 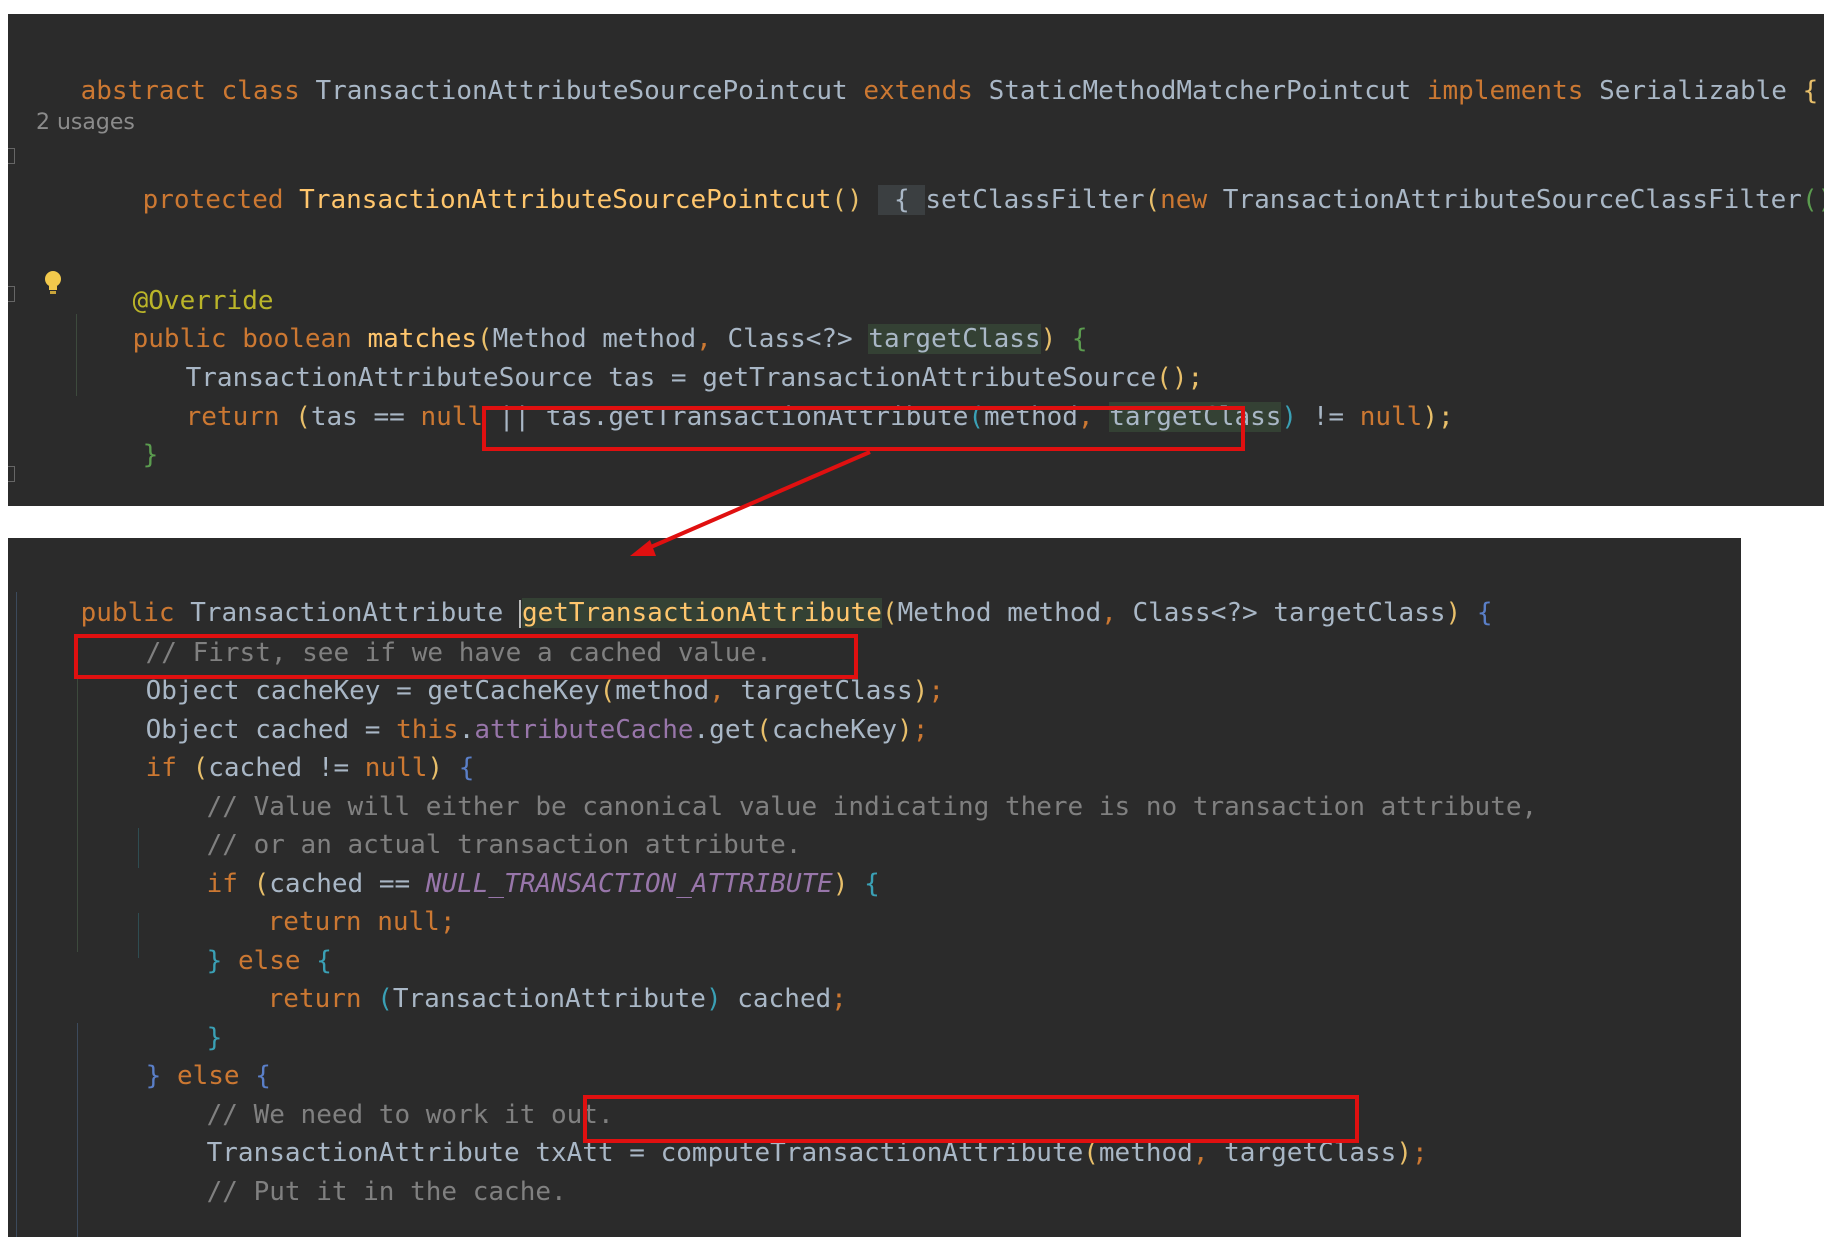 I want to click on keyword-protected: protected, so click(x=213, y=200).